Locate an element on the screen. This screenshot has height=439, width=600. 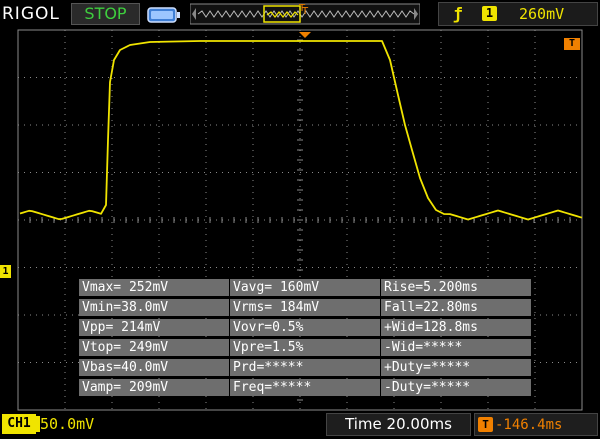
measure-vavg: Vavg= 160mV is located at coordinates (305, 287).